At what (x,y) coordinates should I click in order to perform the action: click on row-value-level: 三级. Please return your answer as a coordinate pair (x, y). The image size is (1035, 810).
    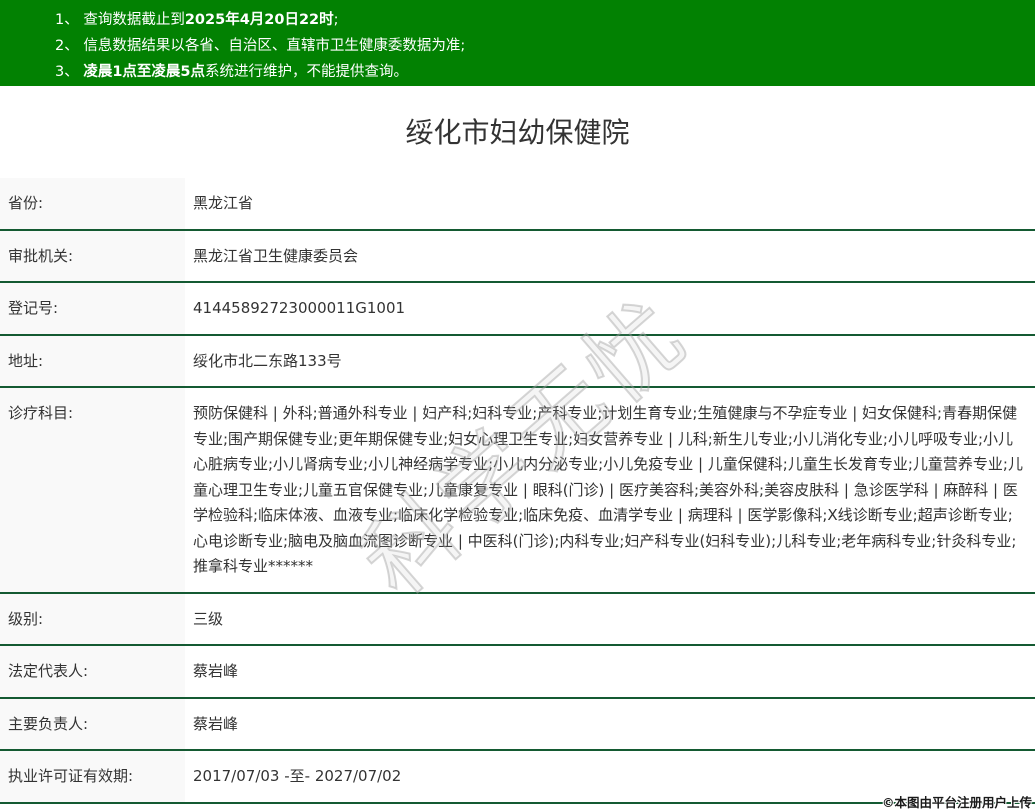
    Looking at the image, I should click on (610, 619).